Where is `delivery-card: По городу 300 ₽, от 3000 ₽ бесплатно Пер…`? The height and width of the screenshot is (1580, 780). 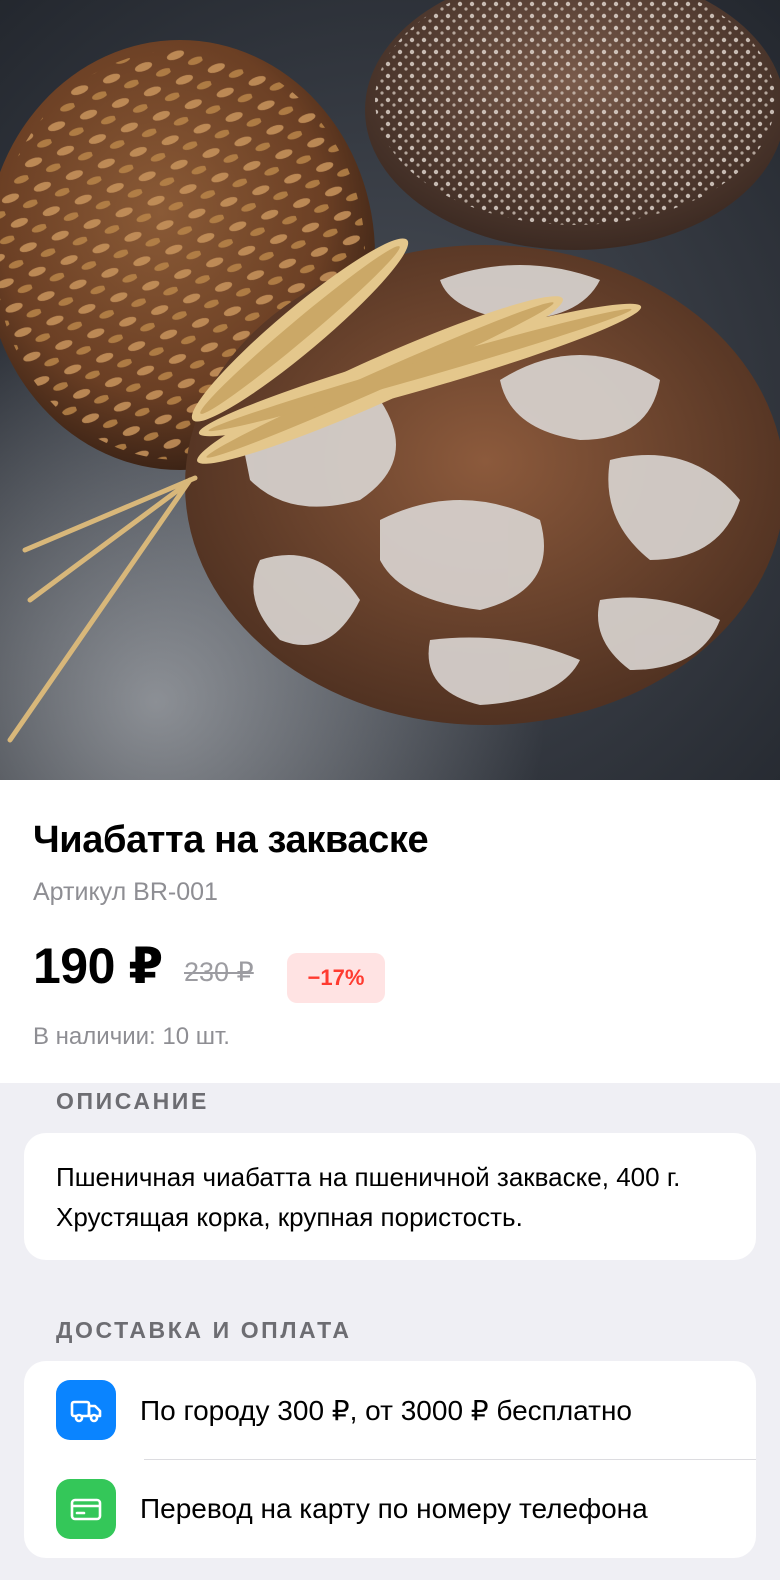
delivery-card: По городу 300 ₽, от 3000 ₽ бесплатно Пер… is located at coordinates (390, 1459).